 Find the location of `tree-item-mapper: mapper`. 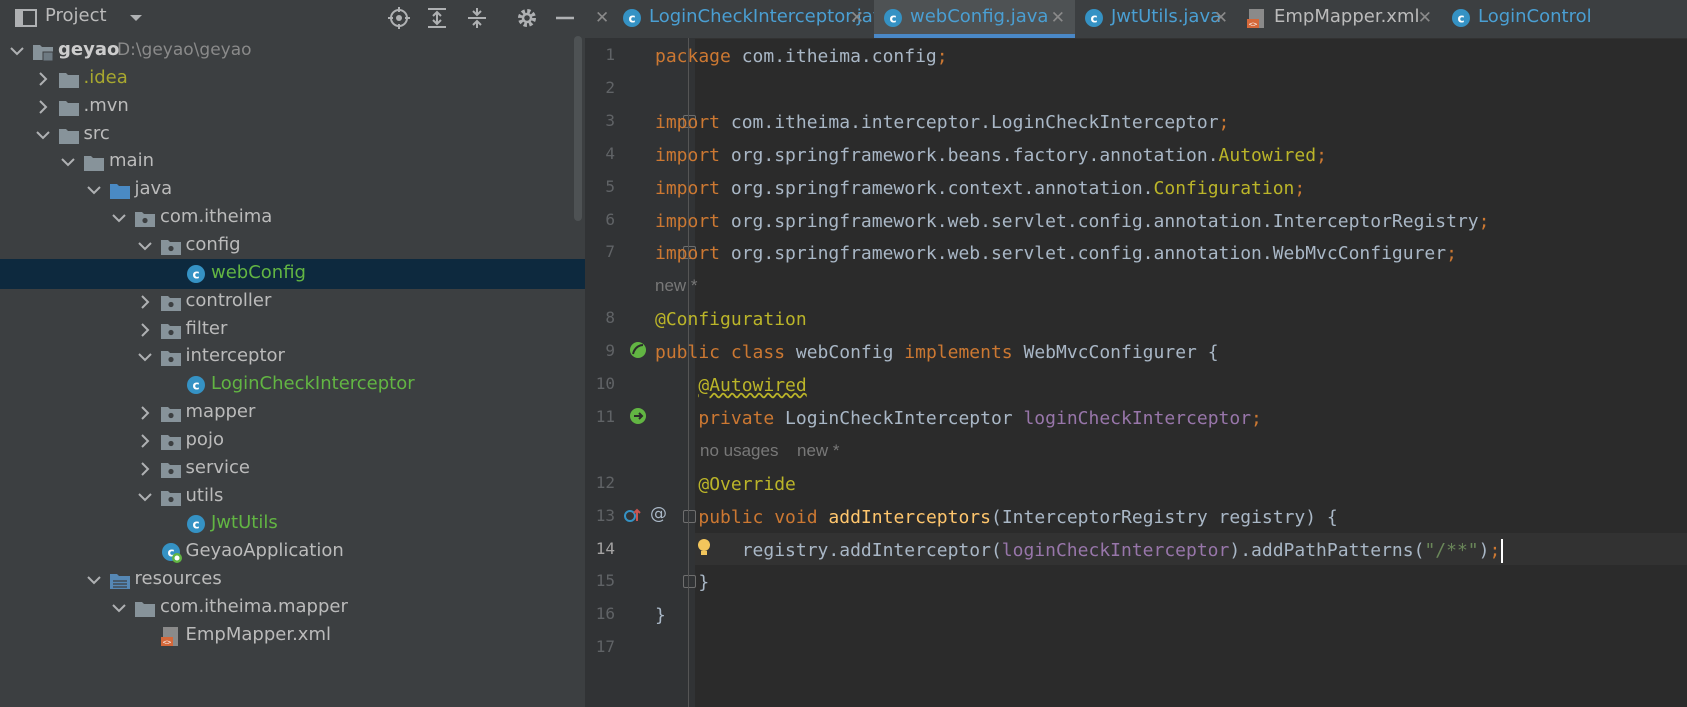

tree-item-mapper: mapper is located at coordinates (292, 413).